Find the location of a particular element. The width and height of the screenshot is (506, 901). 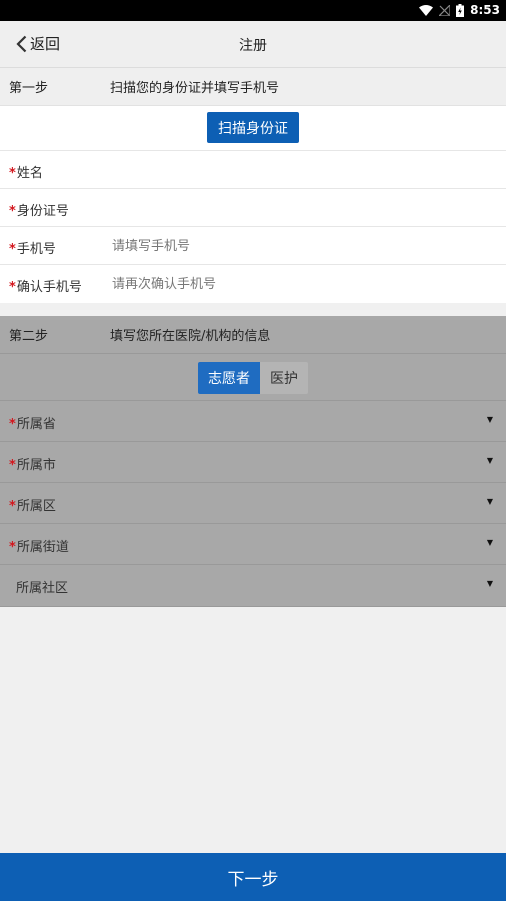

city-select: *所属市 ▼ is located at coordinates (253, 462).